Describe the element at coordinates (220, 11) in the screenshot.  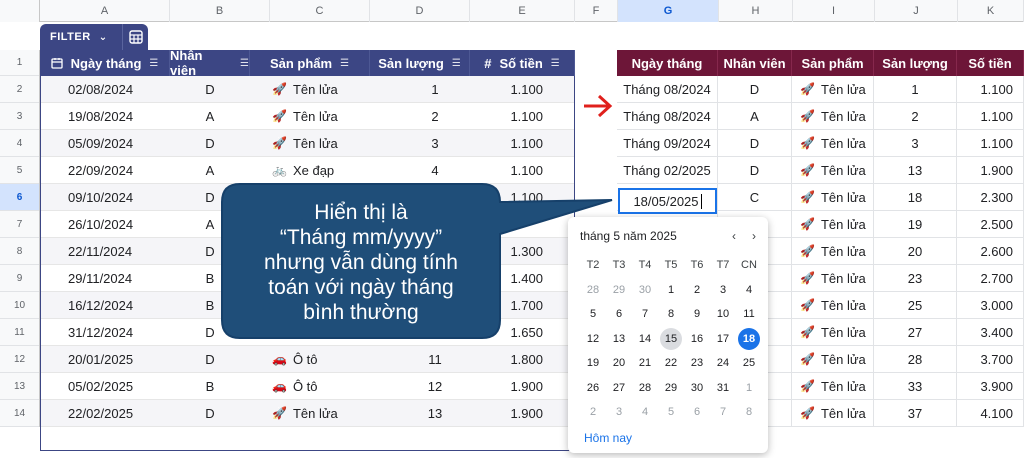
I see `column-header-b: B` at that location.